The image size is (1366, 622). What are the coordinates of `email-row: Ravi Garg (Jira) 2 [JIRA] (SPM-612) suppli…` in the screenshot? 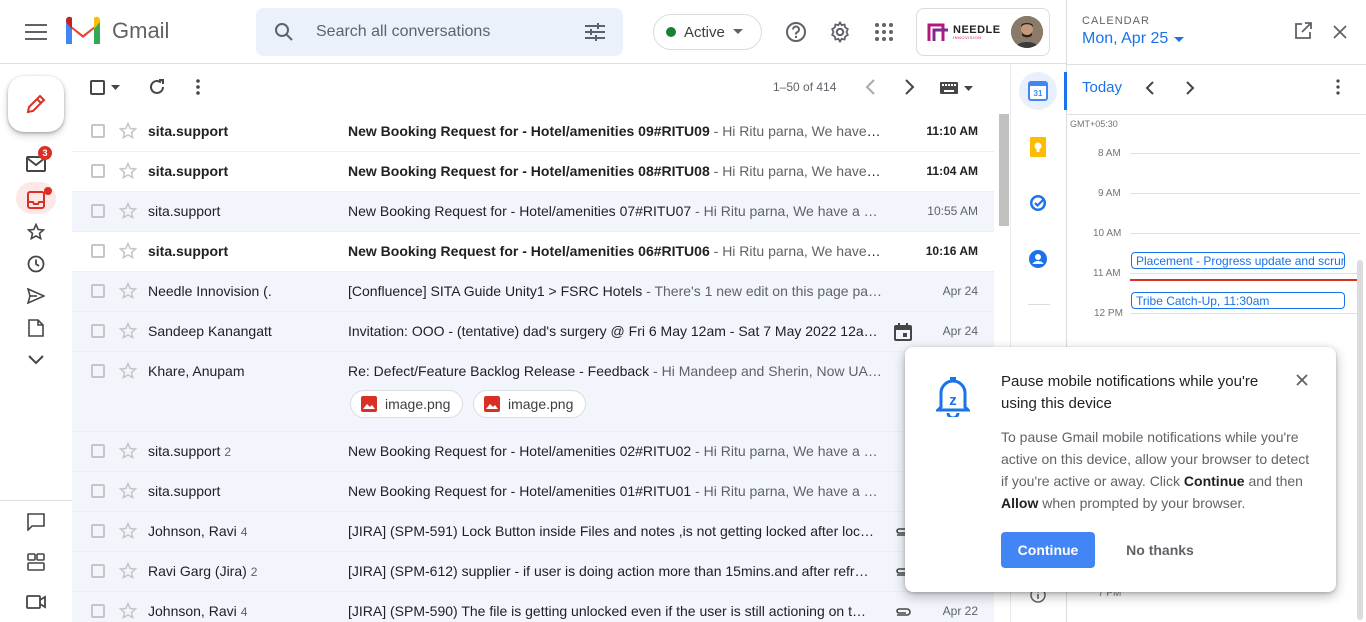 It's located at (533, 572).